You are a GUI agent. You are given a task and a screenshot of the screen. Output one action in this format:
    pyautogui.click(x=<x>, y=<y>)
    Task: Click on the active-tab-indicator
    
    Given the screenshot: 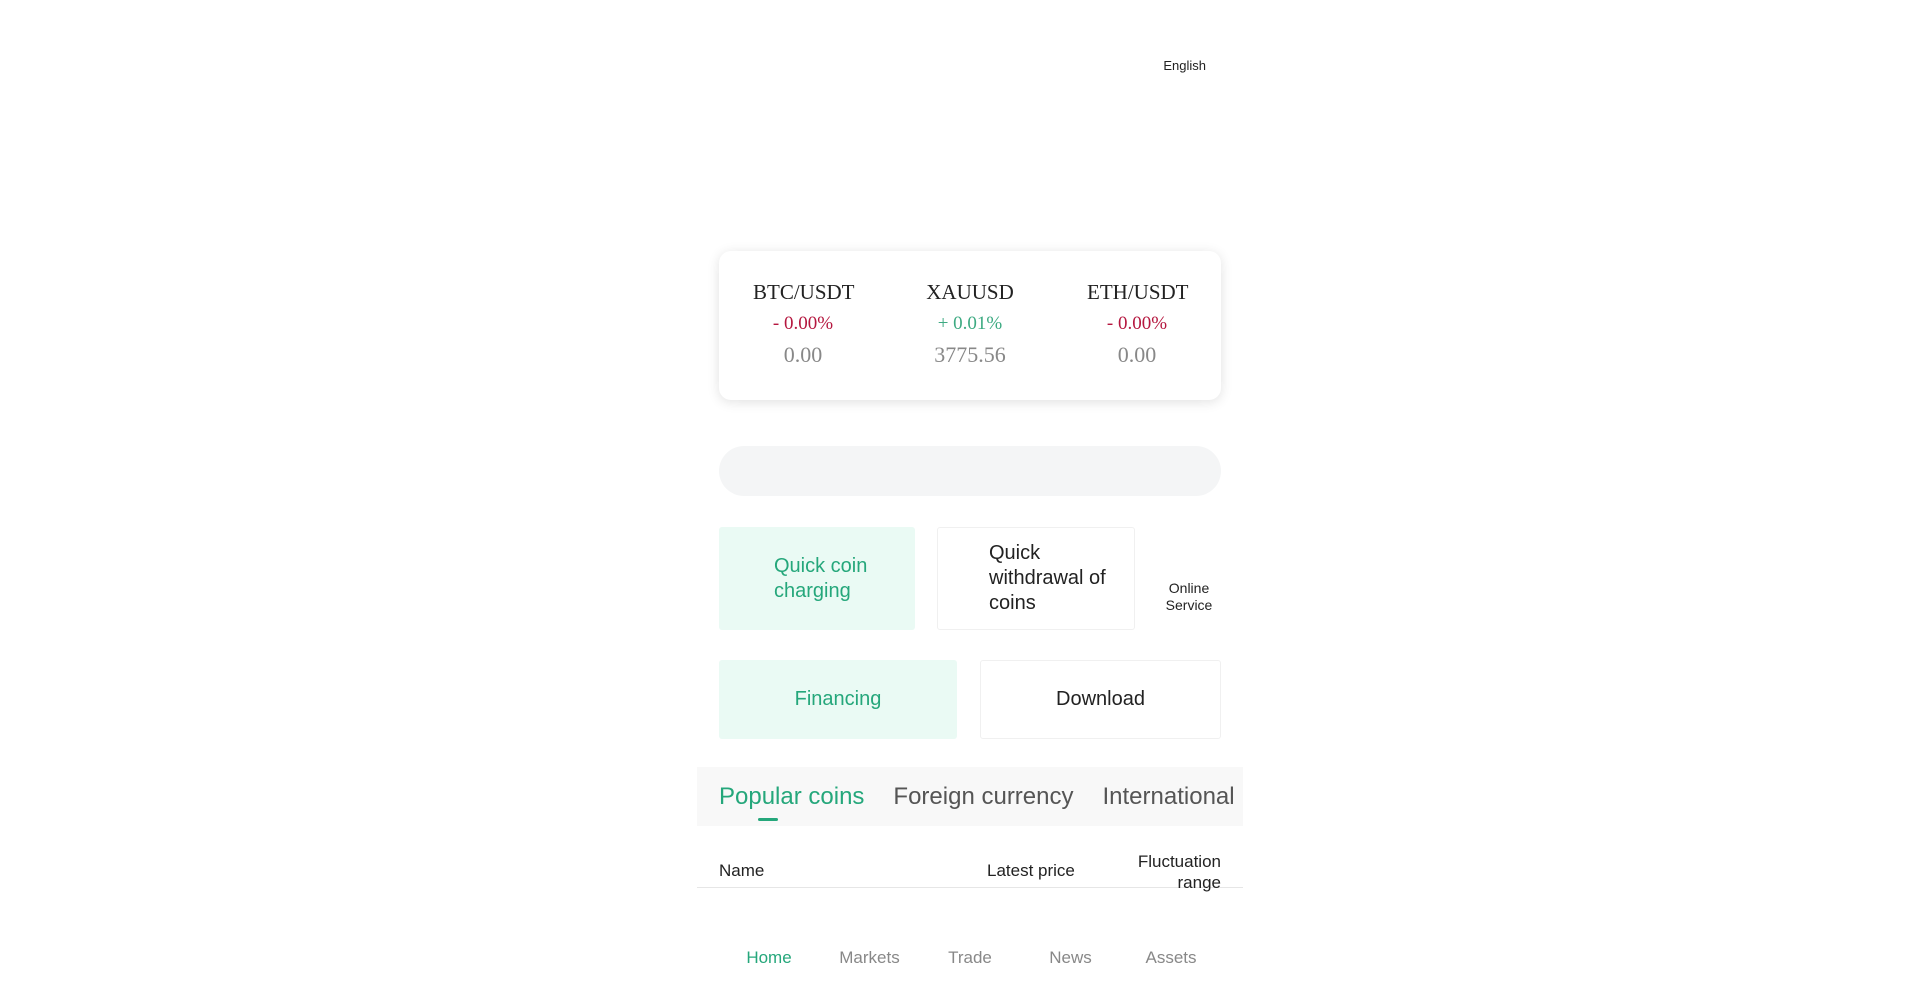 What is the action you would take?
    pyautogui.click(x=768, y=819)
    